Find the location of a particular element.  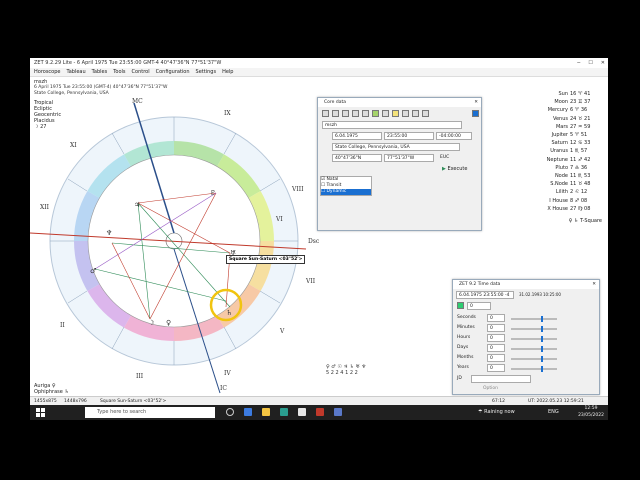

neptune-glyph: ♆ is located at coordinates (109, 233).